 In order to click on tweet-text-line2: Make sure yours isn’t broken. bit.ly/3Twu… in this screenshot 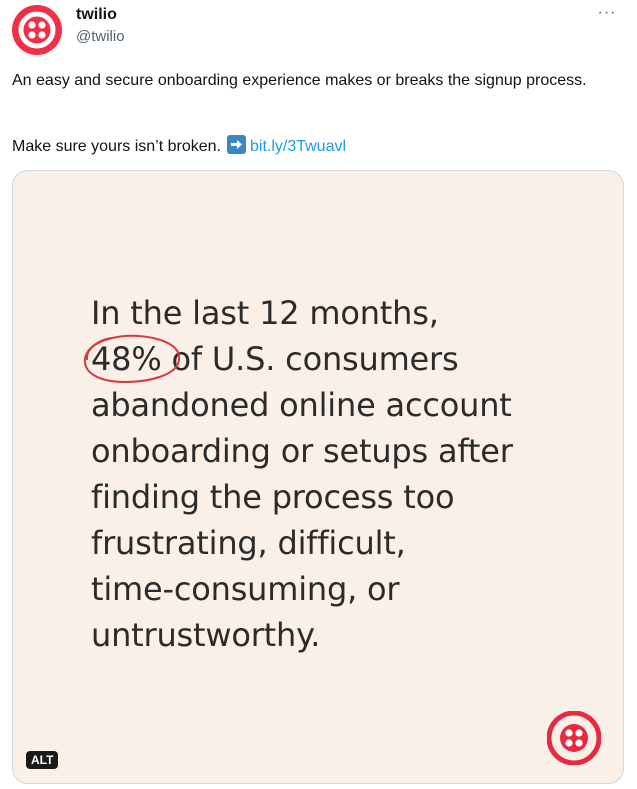, I will do `click(179, 146)`.